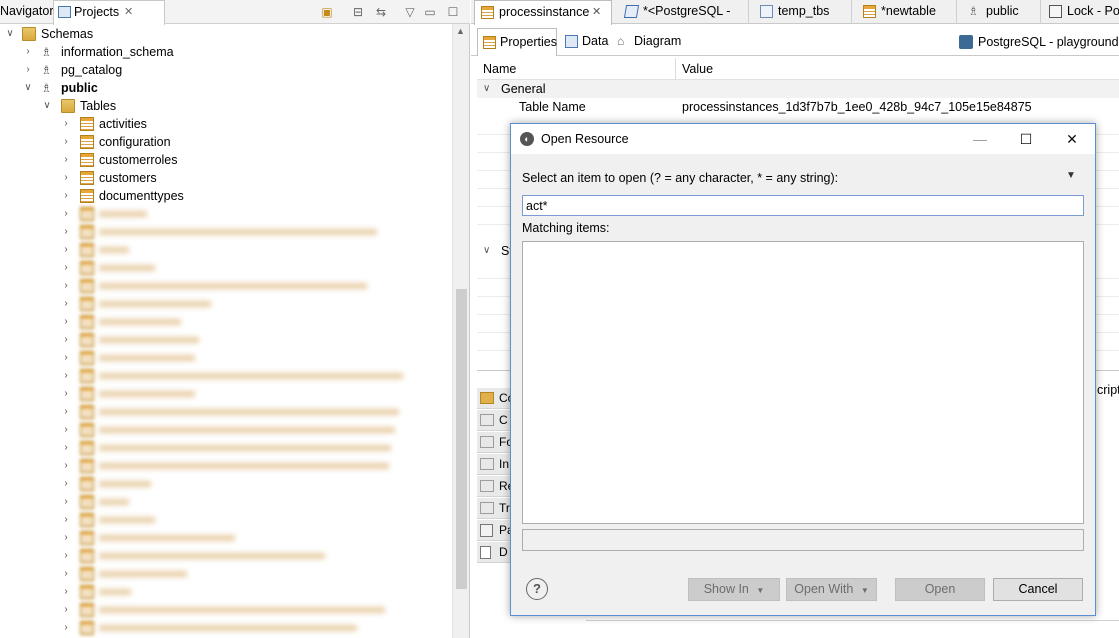  Describe the element at coordinates (225, 196) in the screenshot. I see `tree-item-table: › documenttypes` at that location.